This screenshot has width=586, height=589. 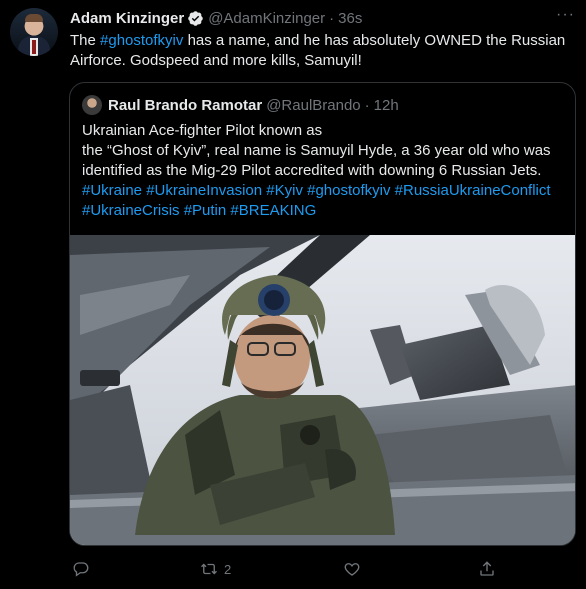 I want to click on quoted-header: Raul Brando Ramotar @RaulBrando · 12h, so click(x=240, y=105).